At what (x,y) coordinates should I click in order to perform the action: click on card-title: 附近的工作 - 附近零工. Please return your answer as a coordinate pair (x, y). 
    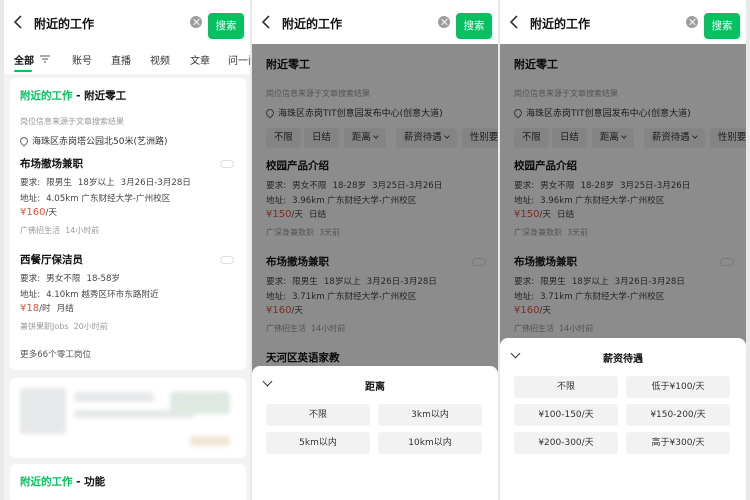
    Looking at the image, I should click on (73, 95).